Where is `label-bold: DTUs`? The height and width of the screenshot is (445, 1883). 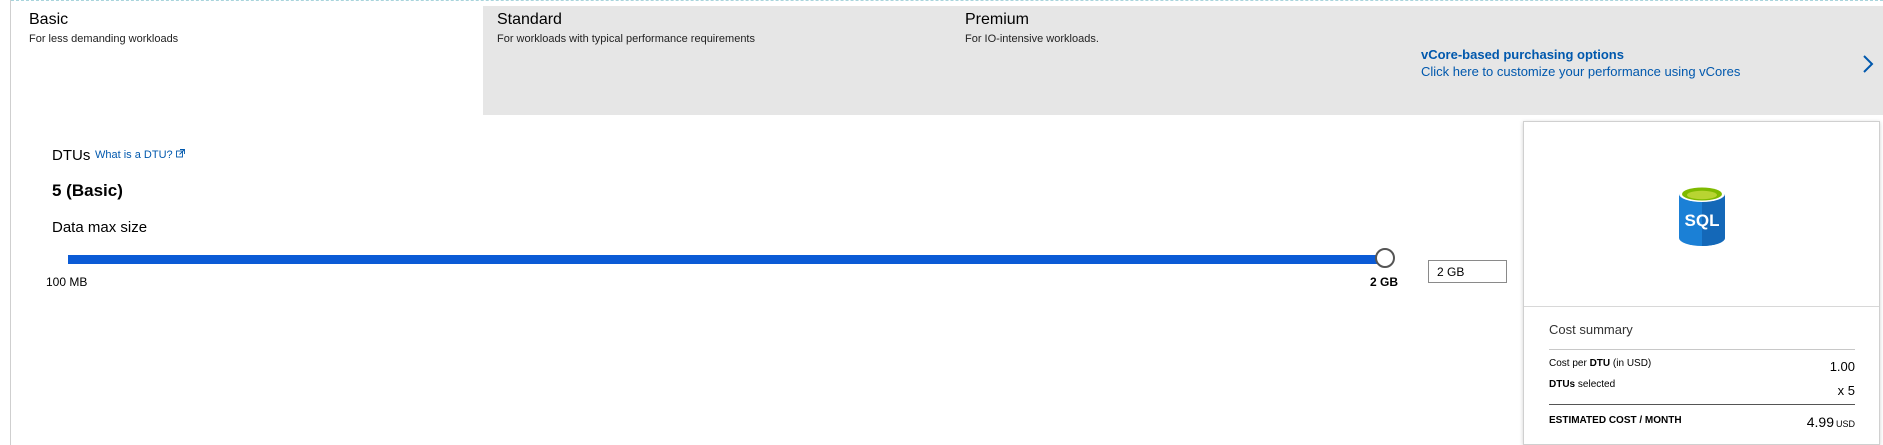 label-bold: DTUs is located at coordinates (1562, 384).